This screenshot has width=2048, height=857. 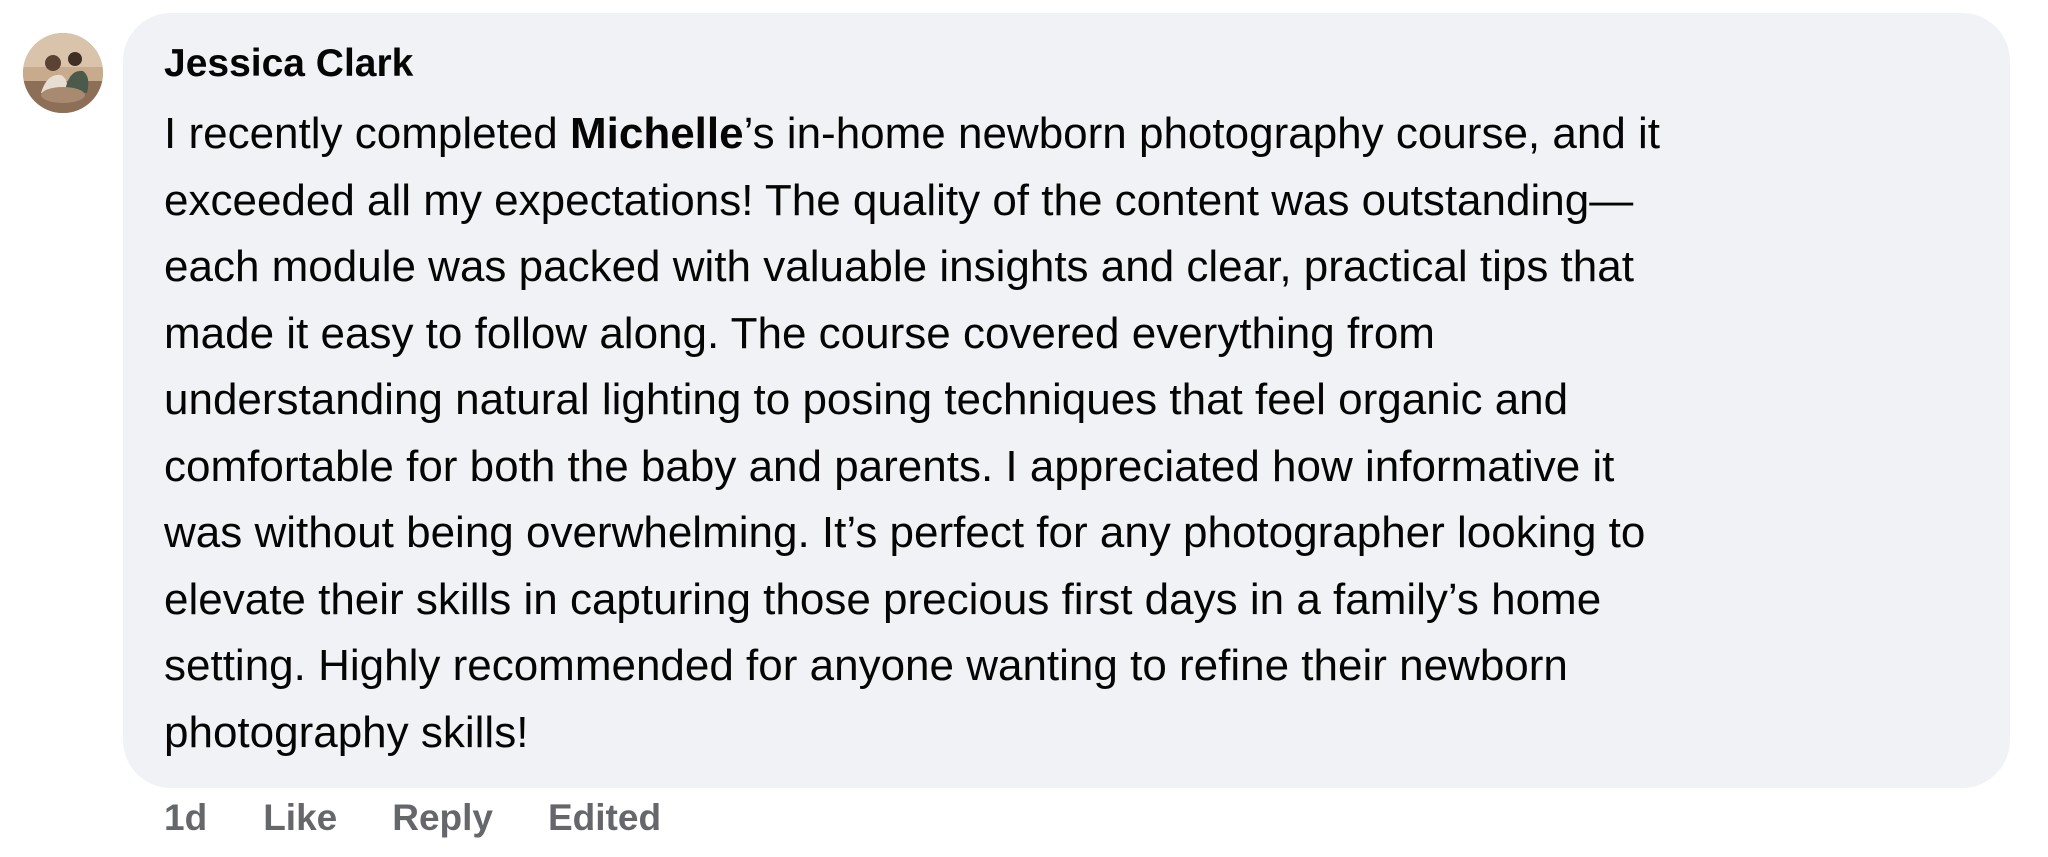 What do you see at coordinates (442, 818) in the screenshot?
I see `reply-button: Reply` at bounding box center [442, 818].